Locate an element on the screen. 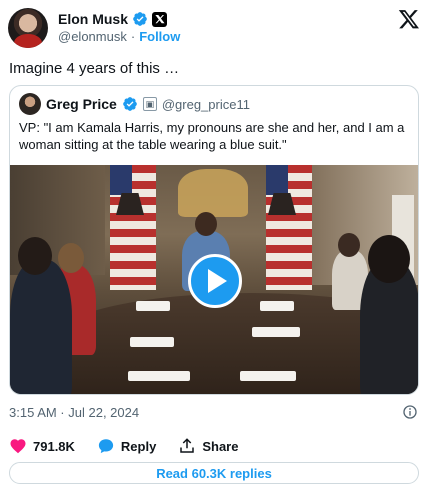  quoted-author-name: Greg Price is located at coordinates (81, 104).